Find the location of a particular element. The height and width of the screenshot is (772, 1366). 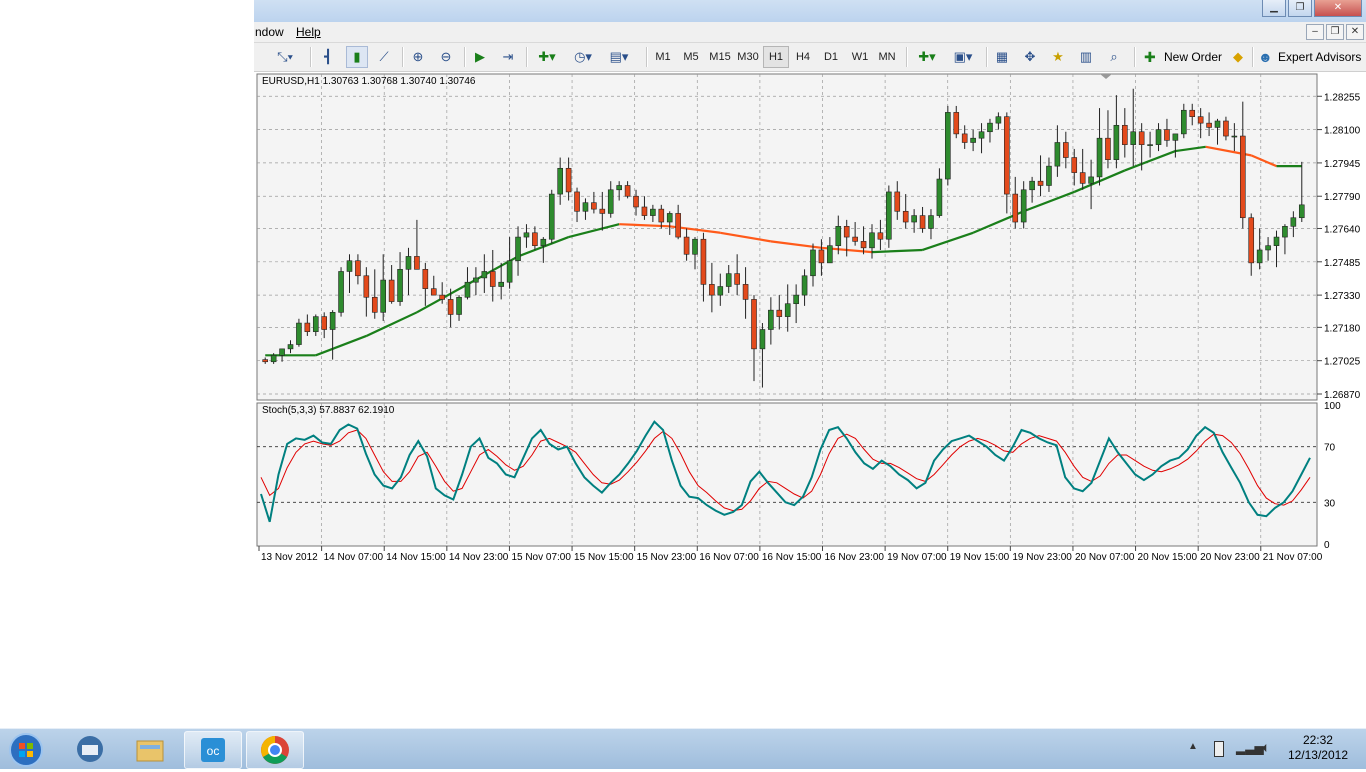

minimize-button: ▁ is located at coordinates (1274, 8).